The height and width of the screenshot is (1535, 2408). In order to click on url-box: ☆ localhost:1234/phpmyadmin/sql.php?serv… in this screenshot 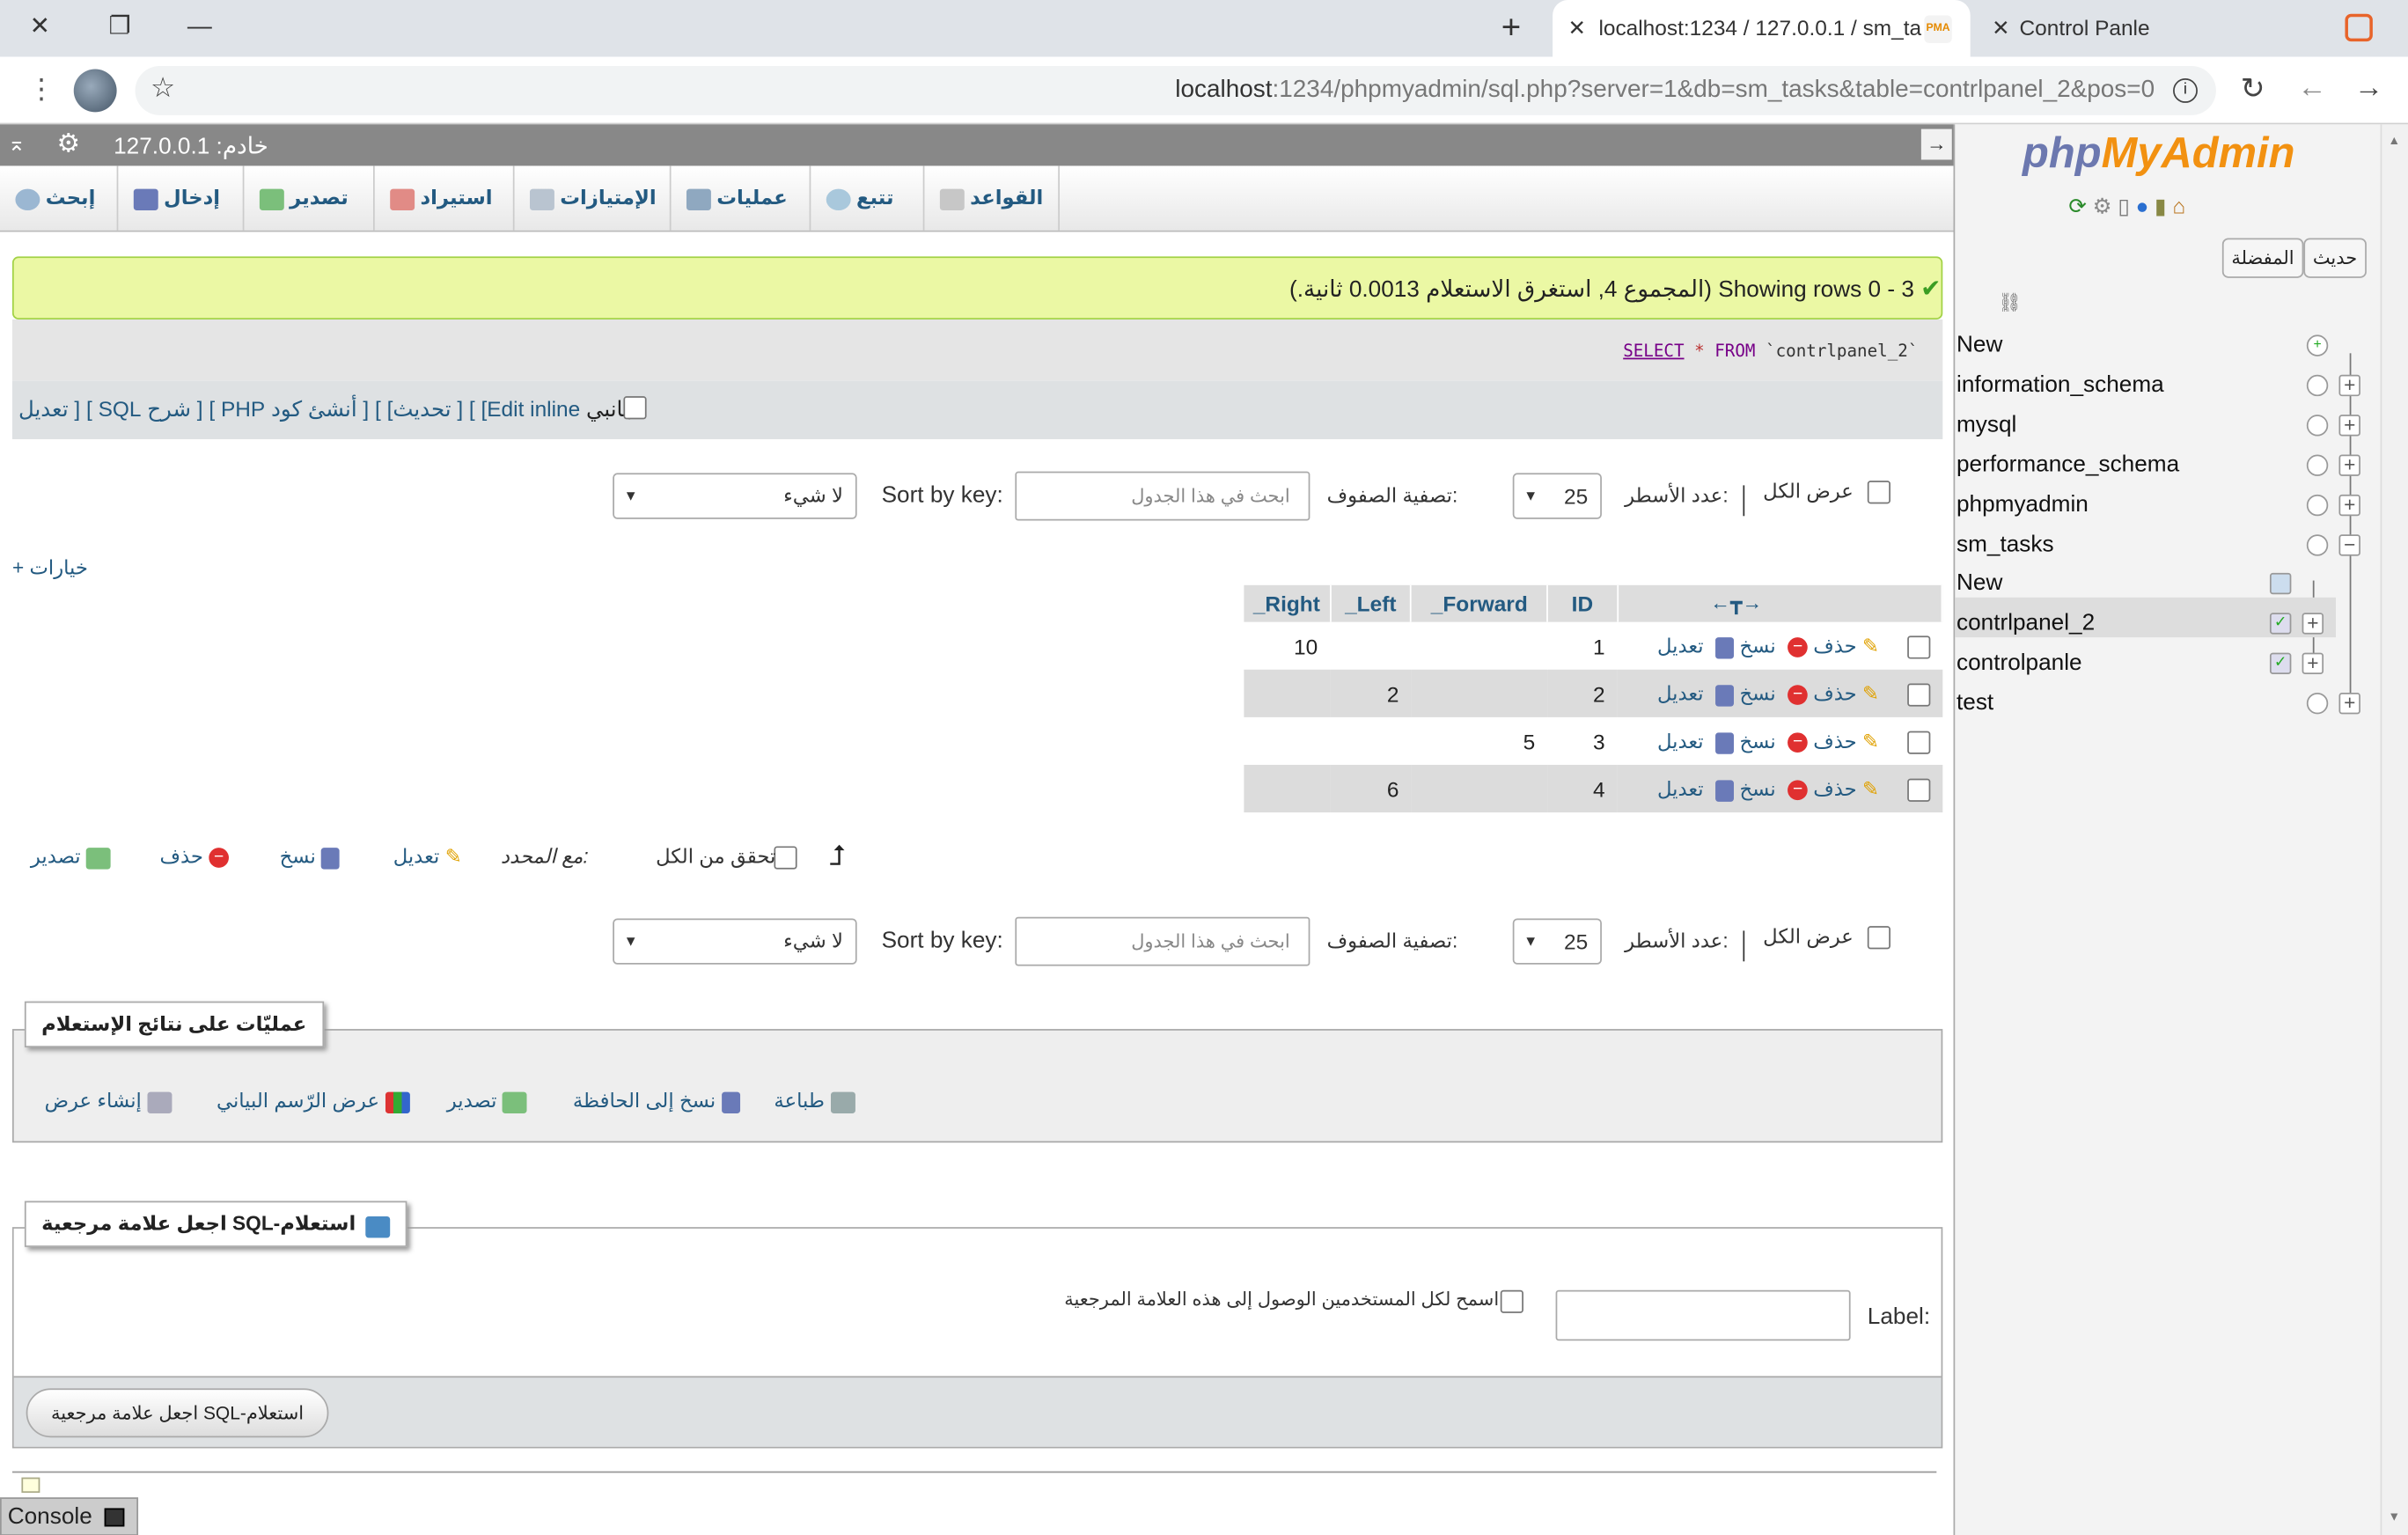, I will do `click(1175, 90)`.